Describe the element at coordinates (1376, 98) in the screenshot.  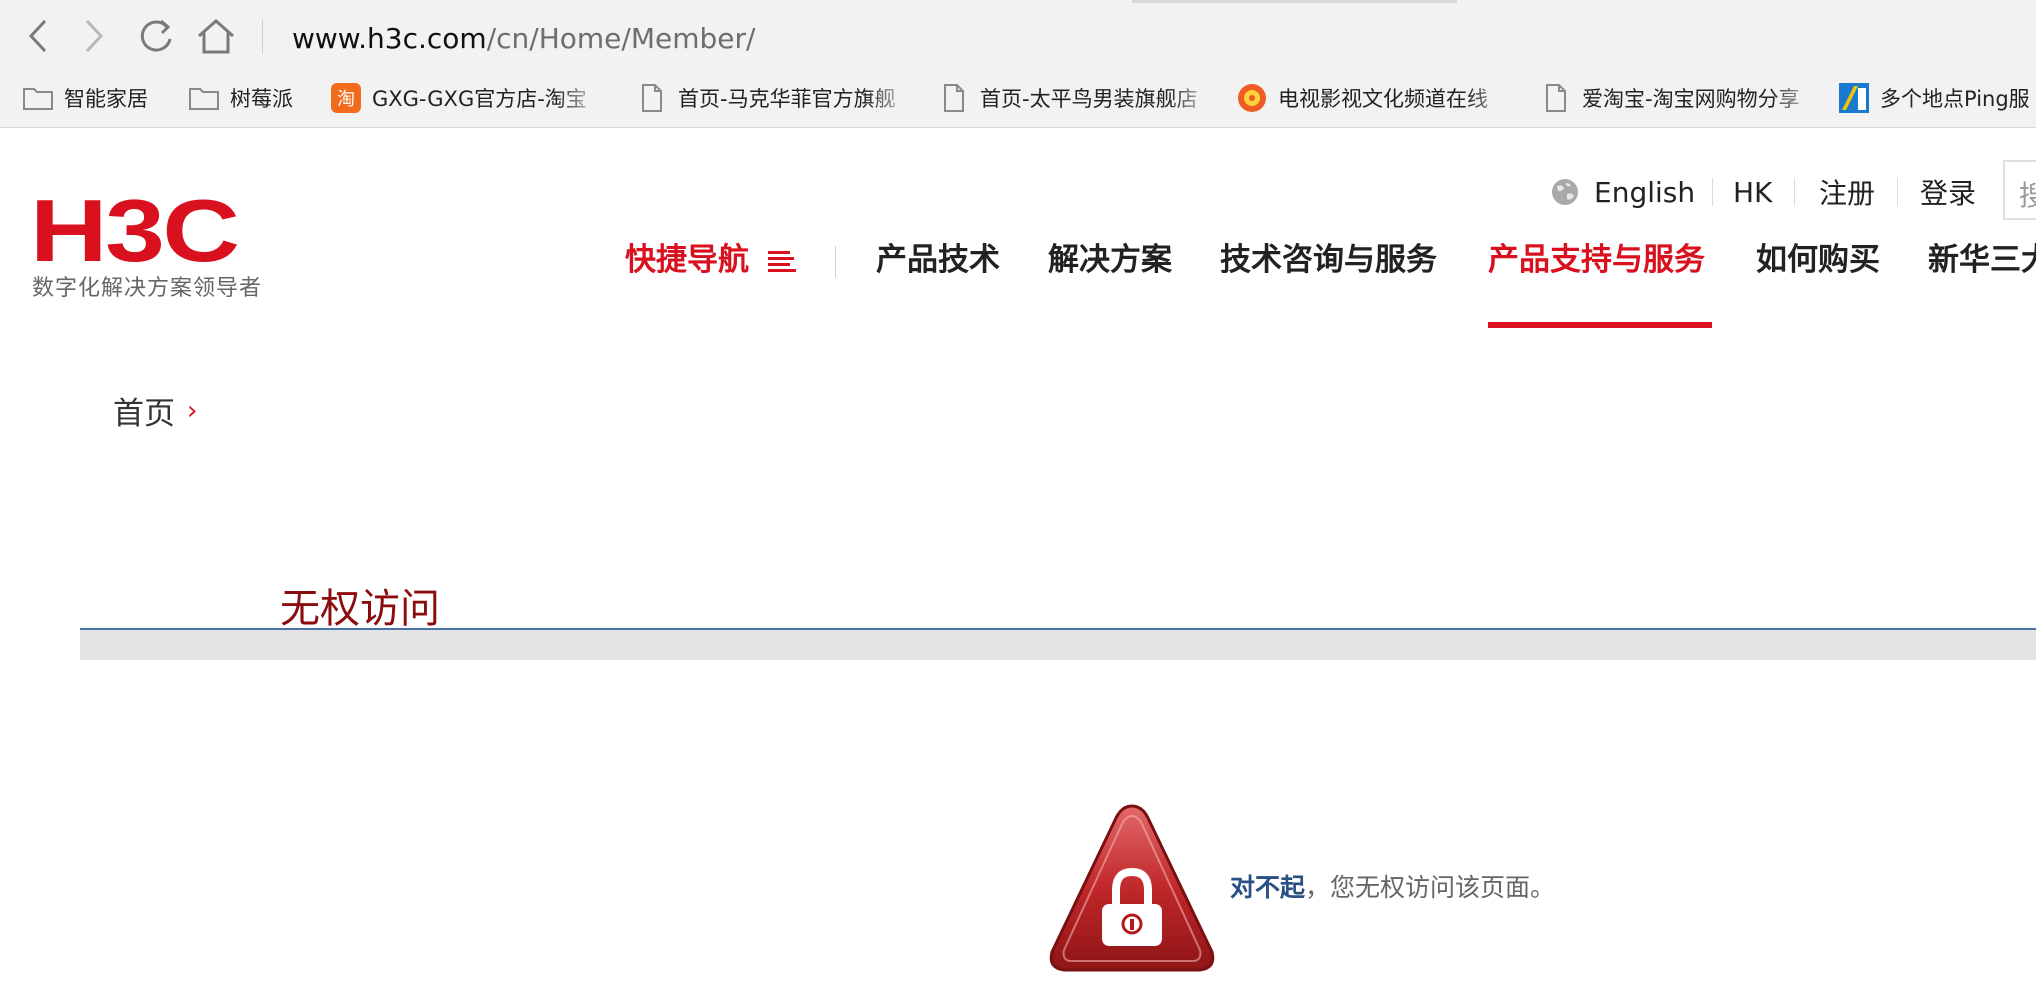
I see `bookmark-tv-channel: 电视影视文化频道在线` at that location.